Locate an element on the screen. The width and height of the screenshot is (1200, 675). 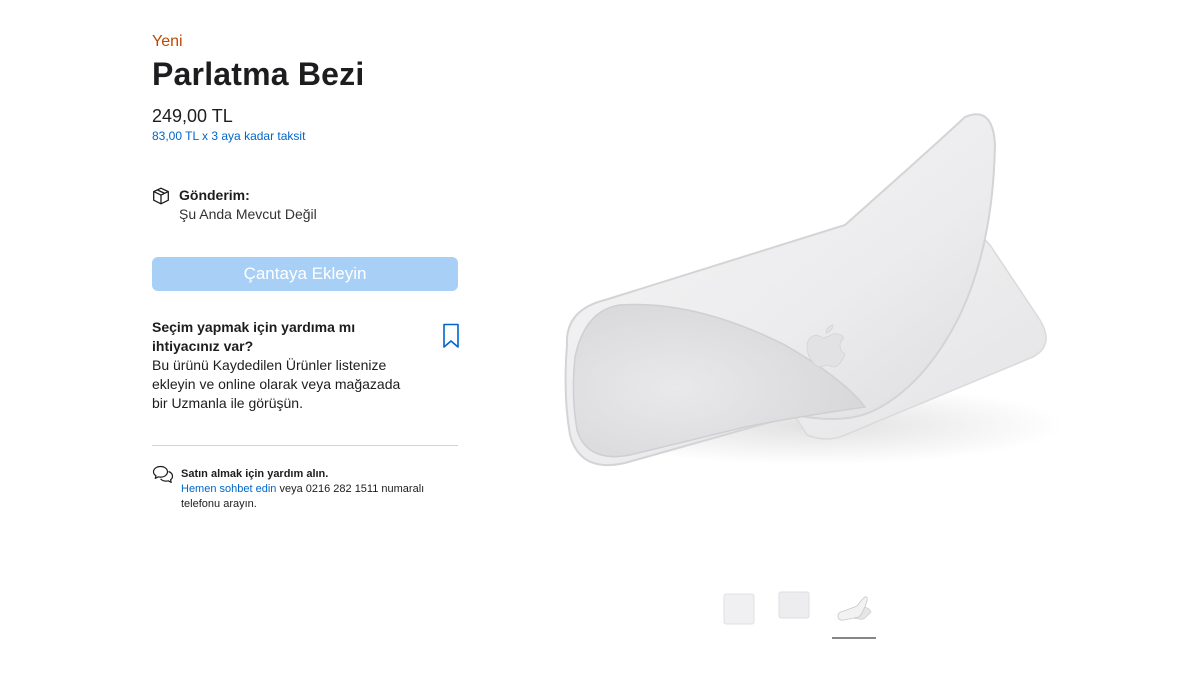
image-thumbnails is located at coordinates (802, 615).